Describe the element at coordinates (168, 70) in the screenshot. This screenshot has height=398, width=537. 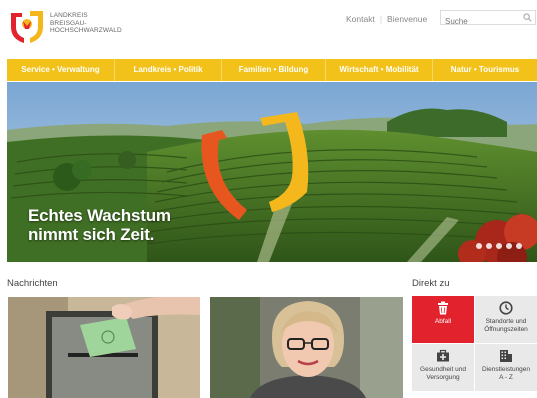
I see `nav-item-landkreis: Landkreis • Politik` at that location.